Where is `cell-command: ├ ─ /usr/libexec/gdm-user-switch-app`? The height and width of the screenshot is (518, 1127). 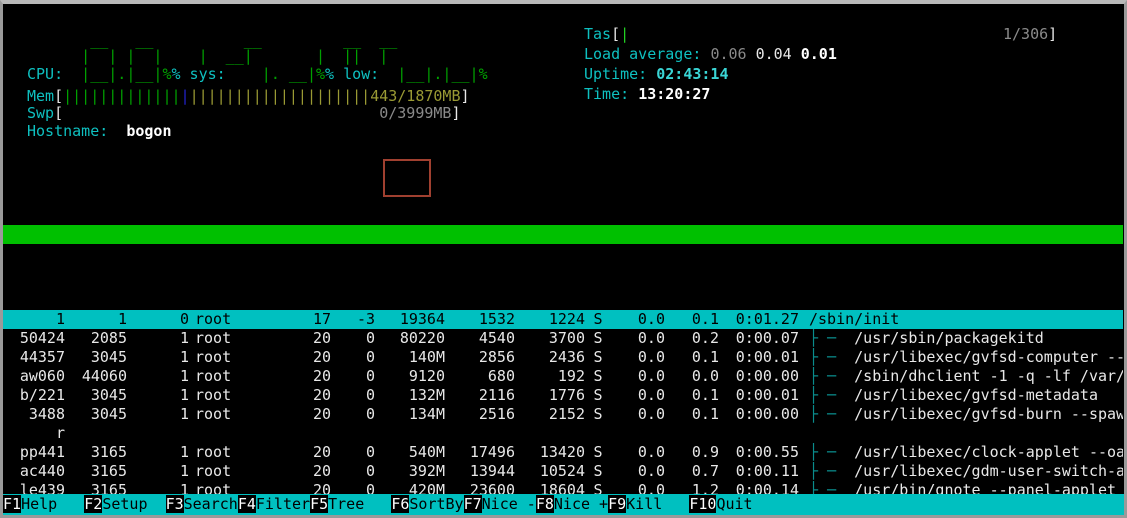
cell-command: ├ ─ /usr/libexec/gdm-user-switch-app is located at coordinates (961, 471).